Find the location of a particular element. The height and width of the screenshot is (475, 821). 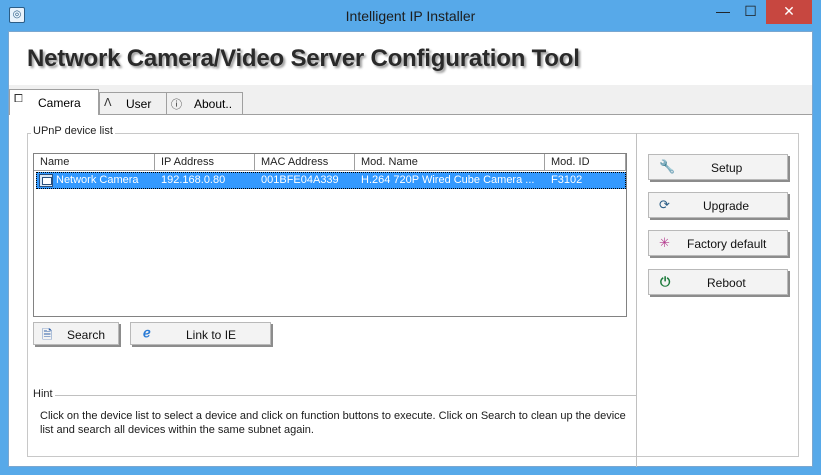

hint-divider is located at coordinates (335, 395).